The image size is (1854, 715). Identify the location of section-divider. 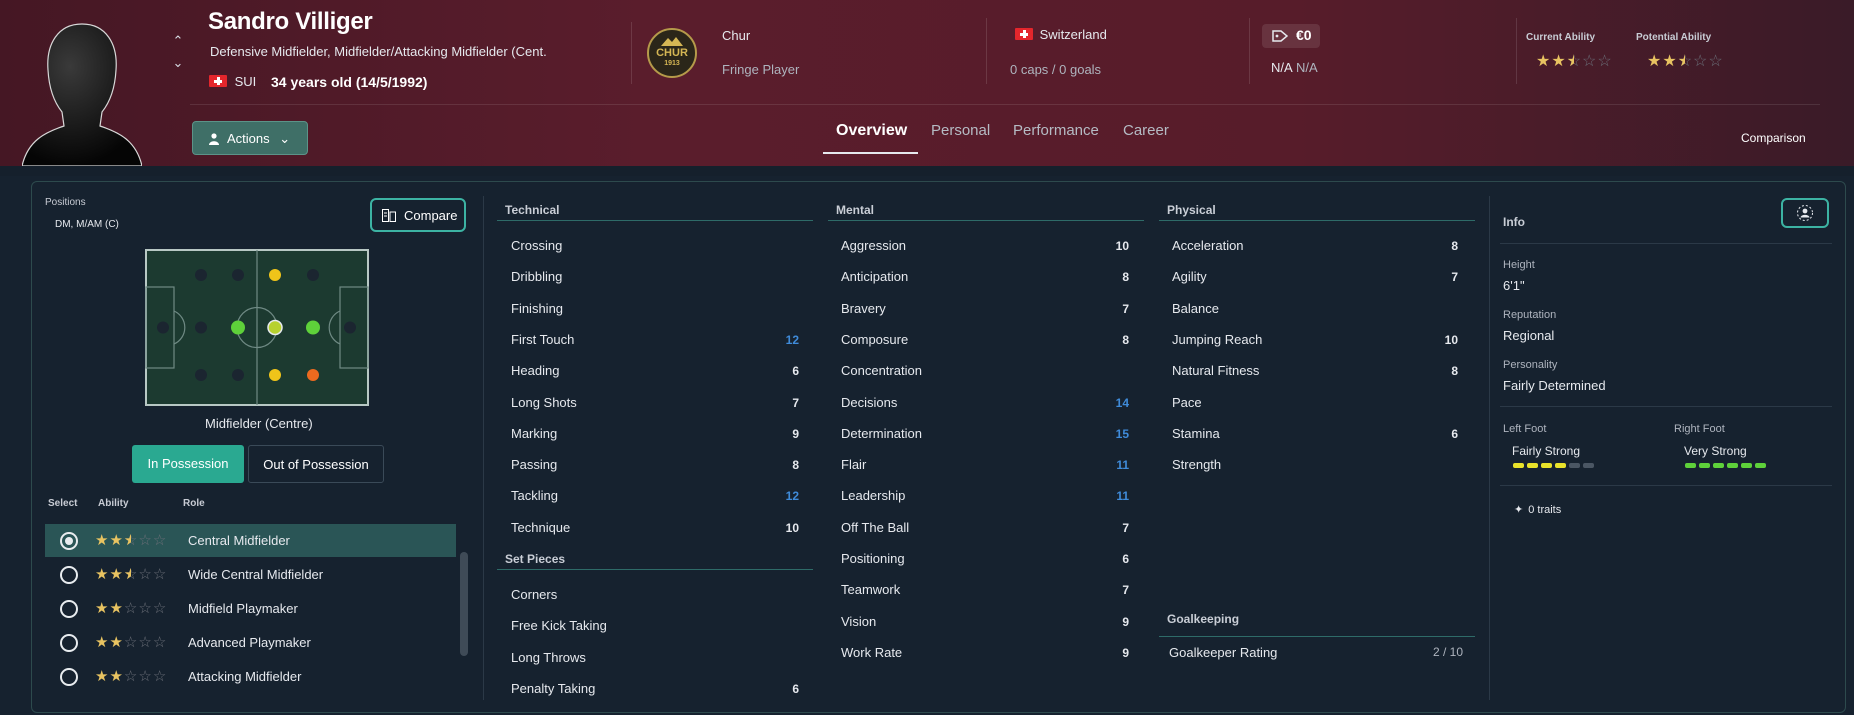
(1317, 636).